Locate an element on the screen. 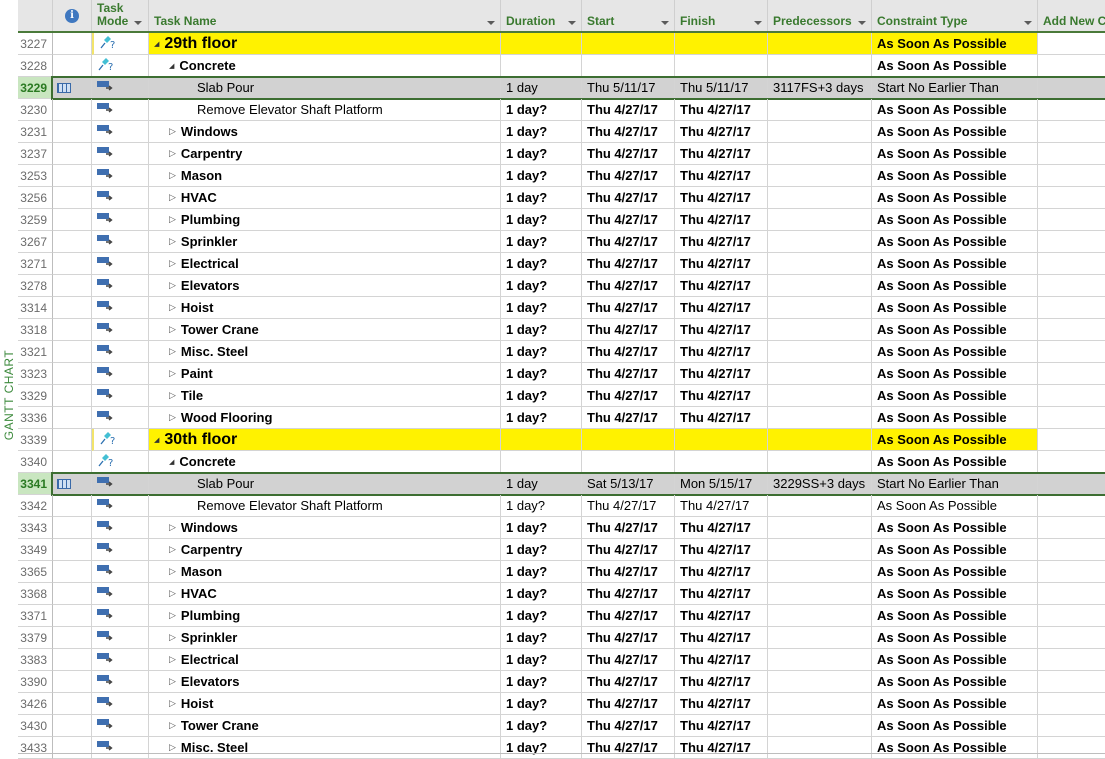  task-name-cell: ▷ Mason is located at coordinates (325, 176).